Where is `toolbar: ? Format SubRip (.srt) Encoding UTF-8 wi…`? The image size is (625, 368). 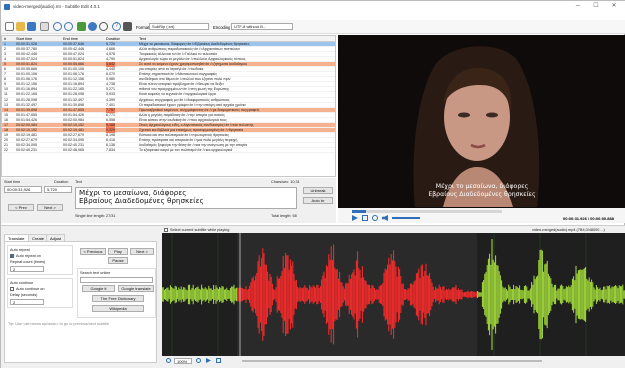
toolbar: ? Format SubRip (.srt) Encoding UTF-8 wi… is located at coordinates (313, 27).